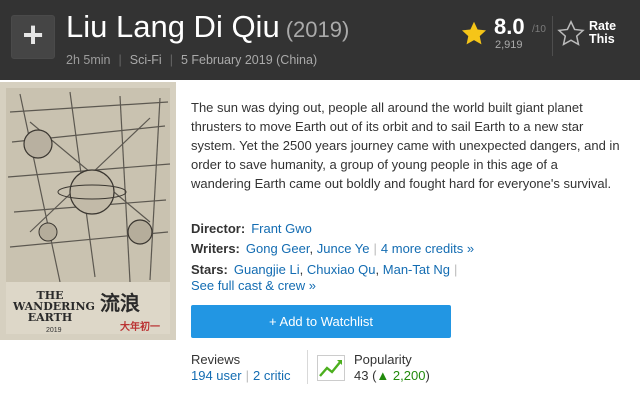 The height and width of the screenshot is (403, 640). What do you see at coordinates (416, 269) in the screenshot?
I see `star-link: Man-Tat Ng` at bounding box center [416, 269].